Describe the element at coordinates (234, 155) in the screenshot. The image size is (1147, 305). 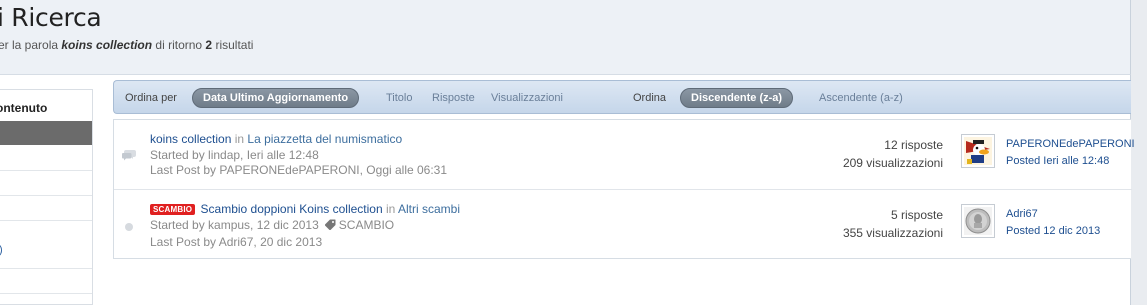
I see `started-by: Started by lindap, Ieri alle 12:48` at that location.